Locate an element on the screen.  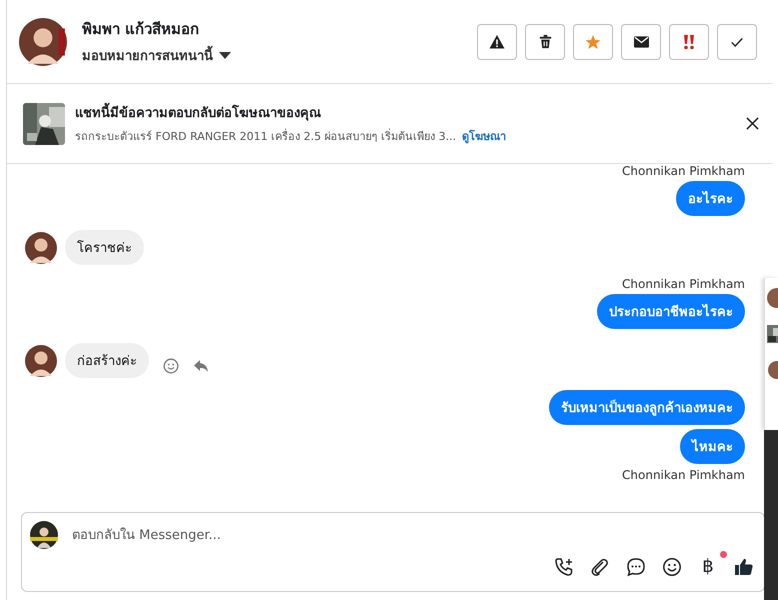
received-message: โคราชค่ะ is located at coordinates (104, 247).